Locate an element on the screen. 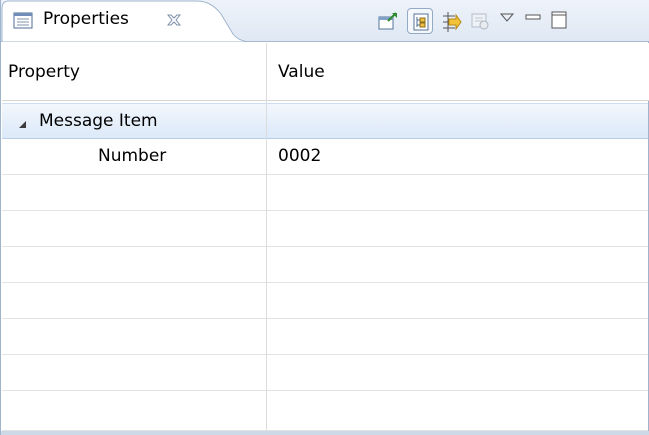 This screenshot has height=435, width=649. show-advanced-properties-icon is located at coordinates (450, 21).